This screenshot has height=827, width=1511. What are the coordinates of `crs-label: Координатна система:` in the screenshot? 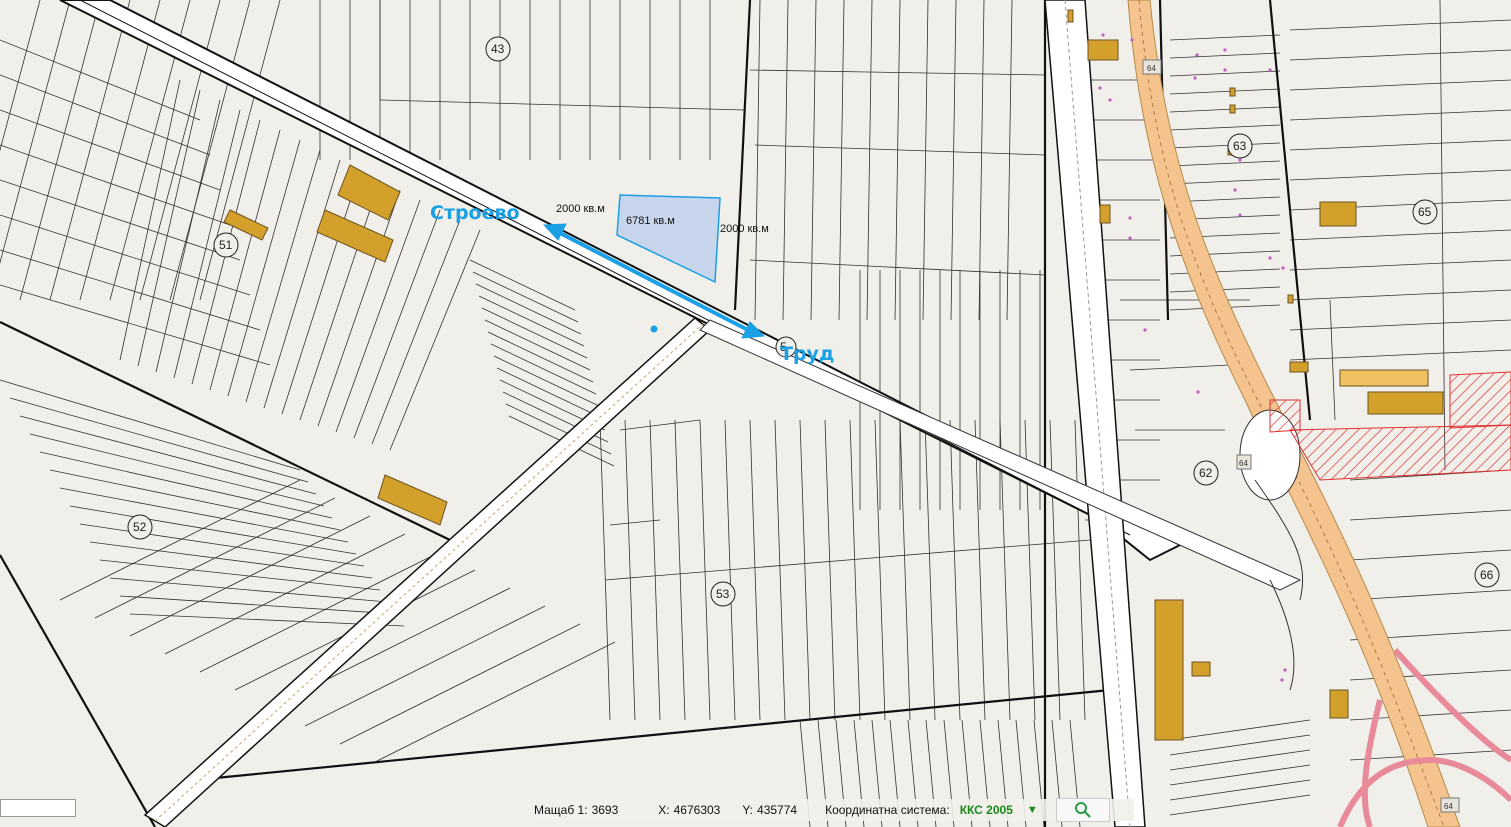 It's located at (887, 810).